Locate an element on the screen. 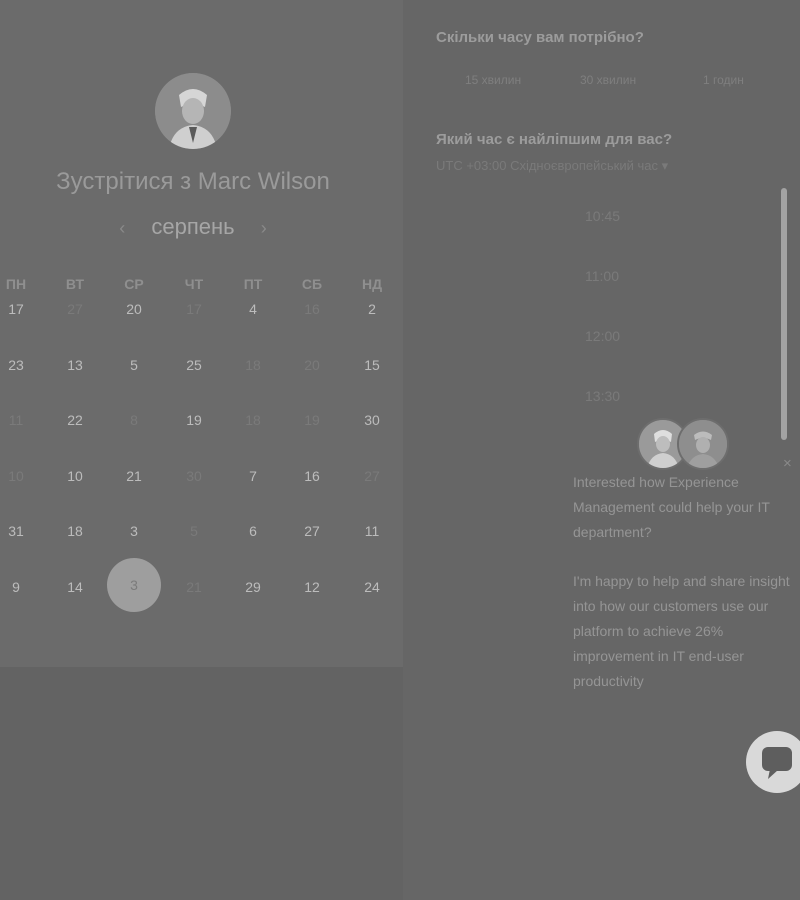 Image resolution: width=800 pixels, height=900 pixels. calendar-day: 12 is located at coordinates (312, 587).